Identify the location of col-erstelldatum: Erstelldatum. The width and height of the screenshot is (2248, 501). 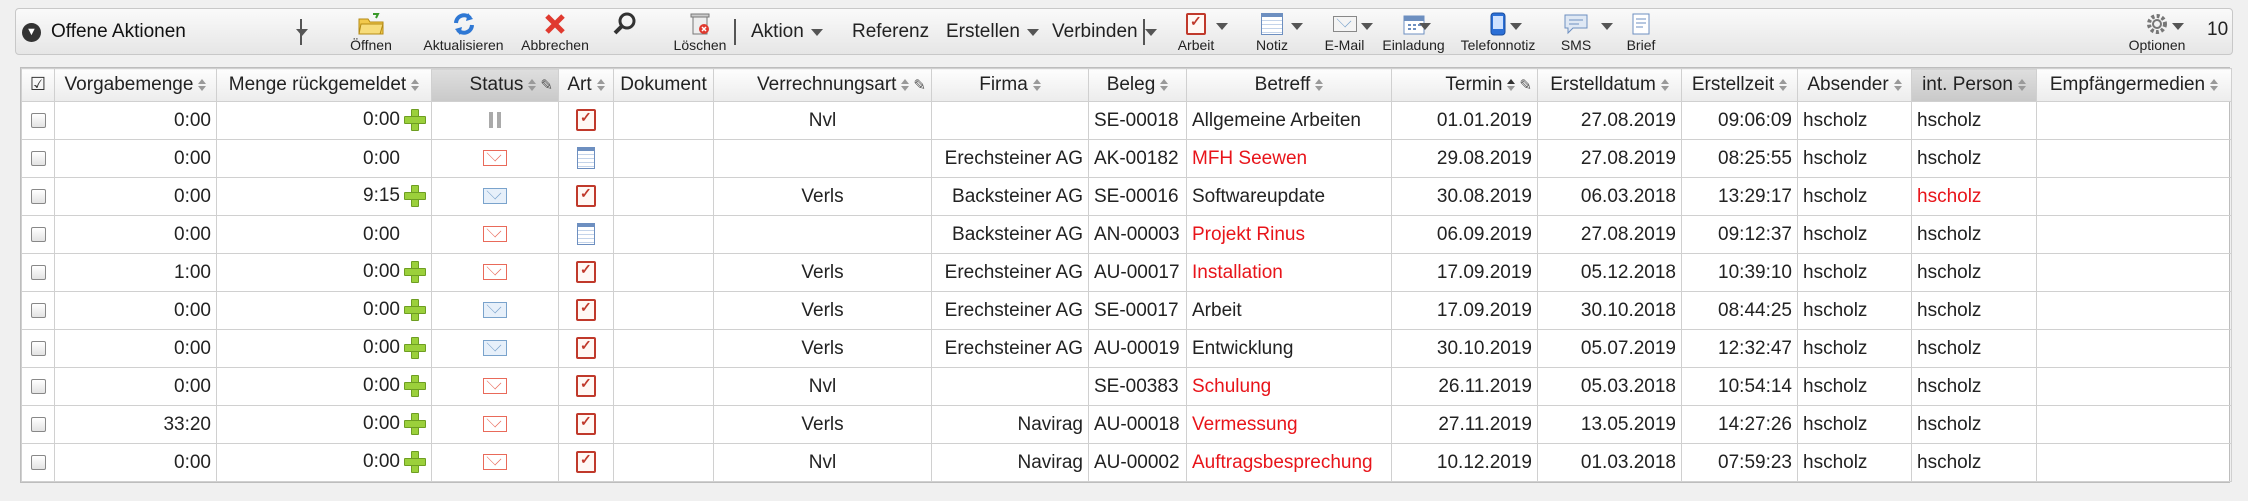
(1609, 85).